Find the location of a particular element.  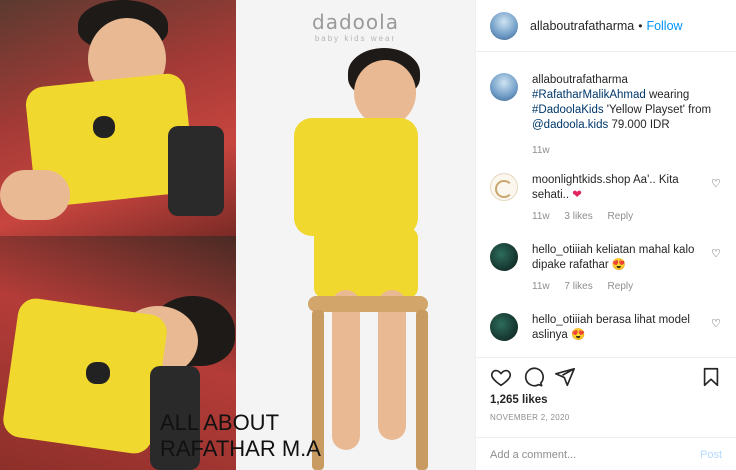

share-icon is located at coordinates (565, 377).